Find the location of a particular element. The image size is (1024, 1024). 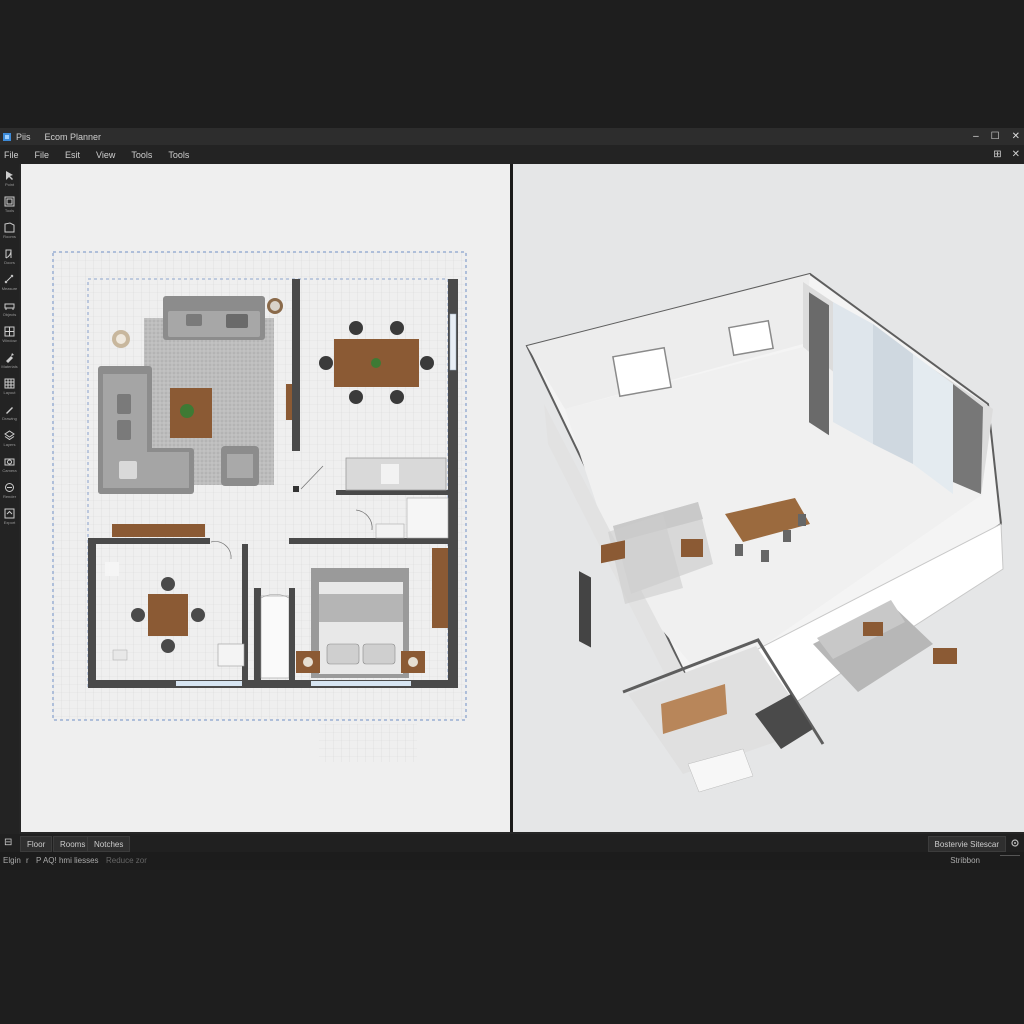

tool-label: Point is located at coordinates (9, 184).